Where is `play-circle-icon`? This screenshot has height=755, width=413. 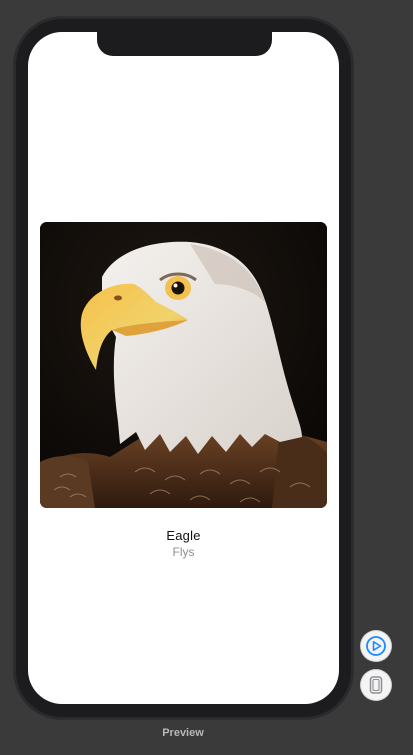
play-circle-icon is located at coordinates (376, 646).